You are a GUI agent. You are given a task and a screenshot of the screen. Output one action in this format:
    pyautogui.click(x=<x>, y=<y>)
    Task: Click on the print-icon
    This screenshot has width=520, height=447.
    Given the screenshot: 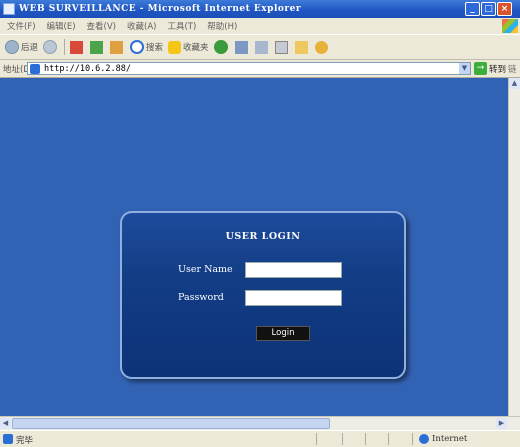 What is the action you would take?
    pyautogui.click(x=281, y=47)
    